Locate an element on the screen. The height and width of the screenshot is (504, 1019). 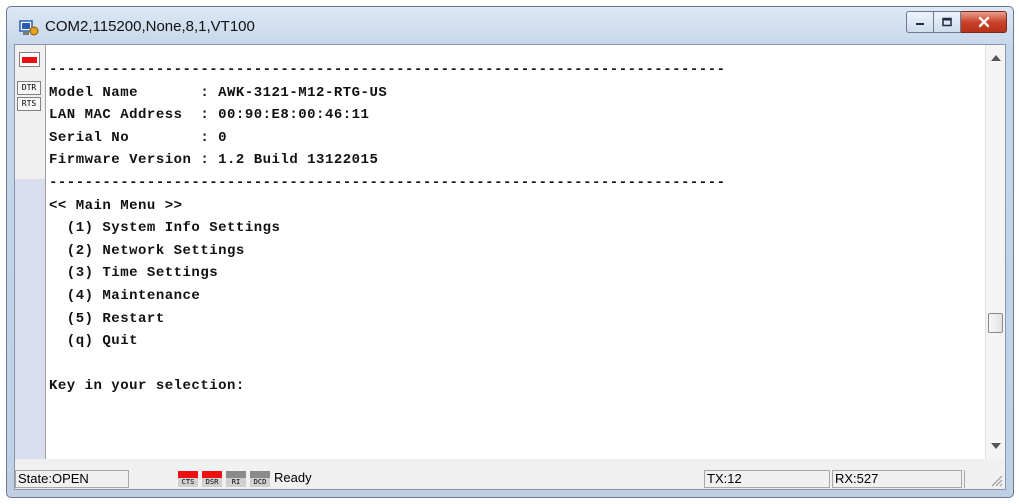
dsr-led: DSR is located at coordinates (212, 479).